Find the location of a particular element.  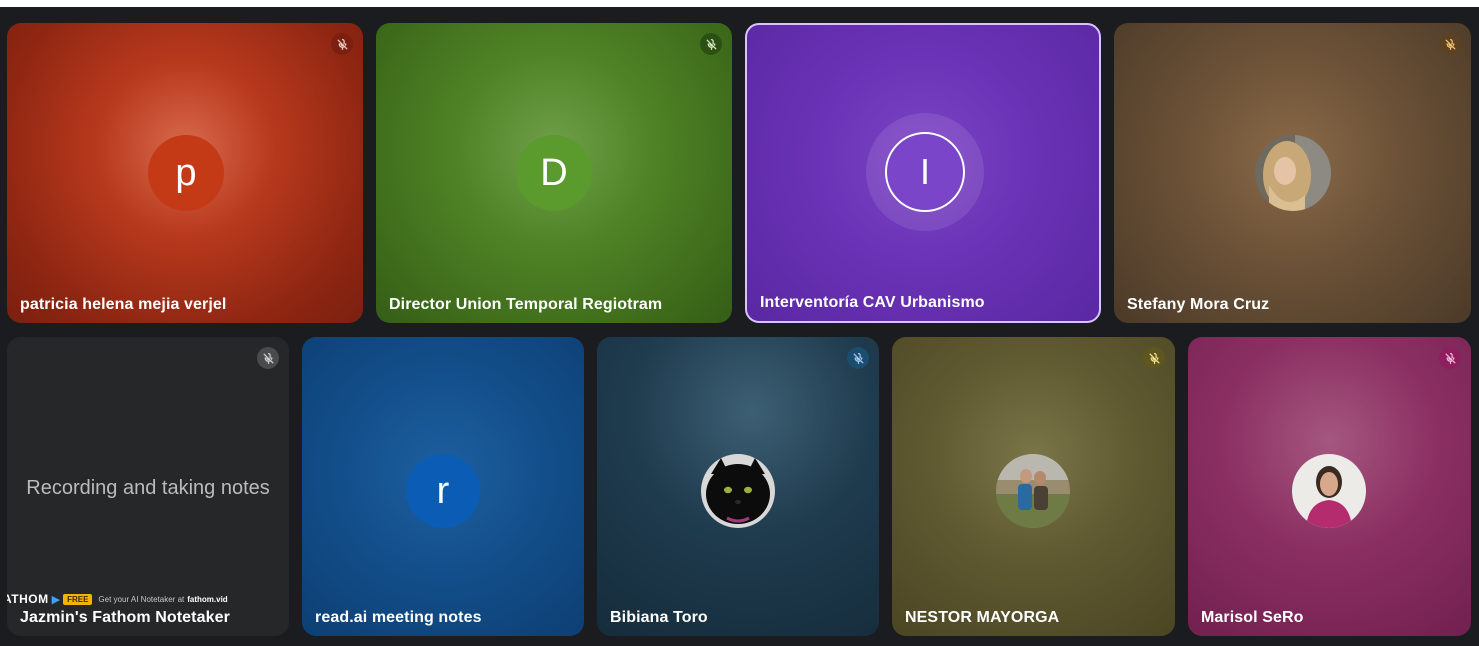

participant-name: NESTOR MAYORGA is located at coordinates (982, 617).